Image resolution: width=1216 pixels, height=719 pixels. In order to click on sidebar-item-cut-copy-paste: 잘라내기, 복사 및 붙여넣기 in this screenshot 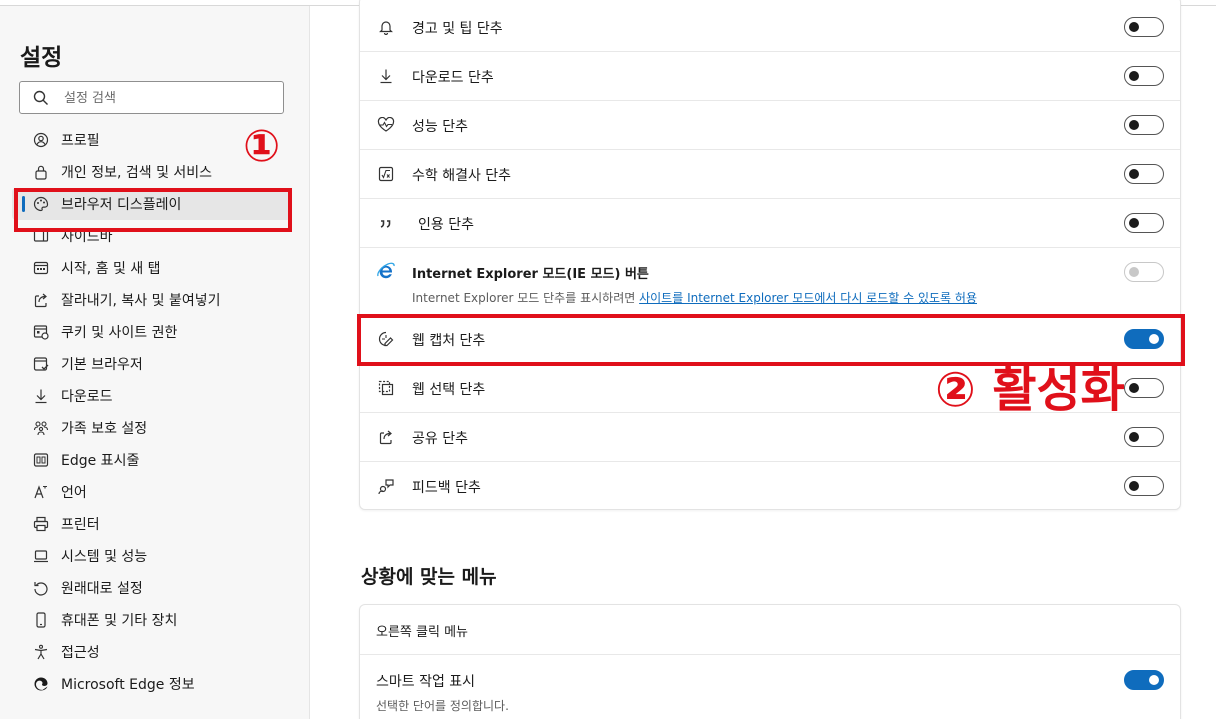, I will do `click(152, 300)`.